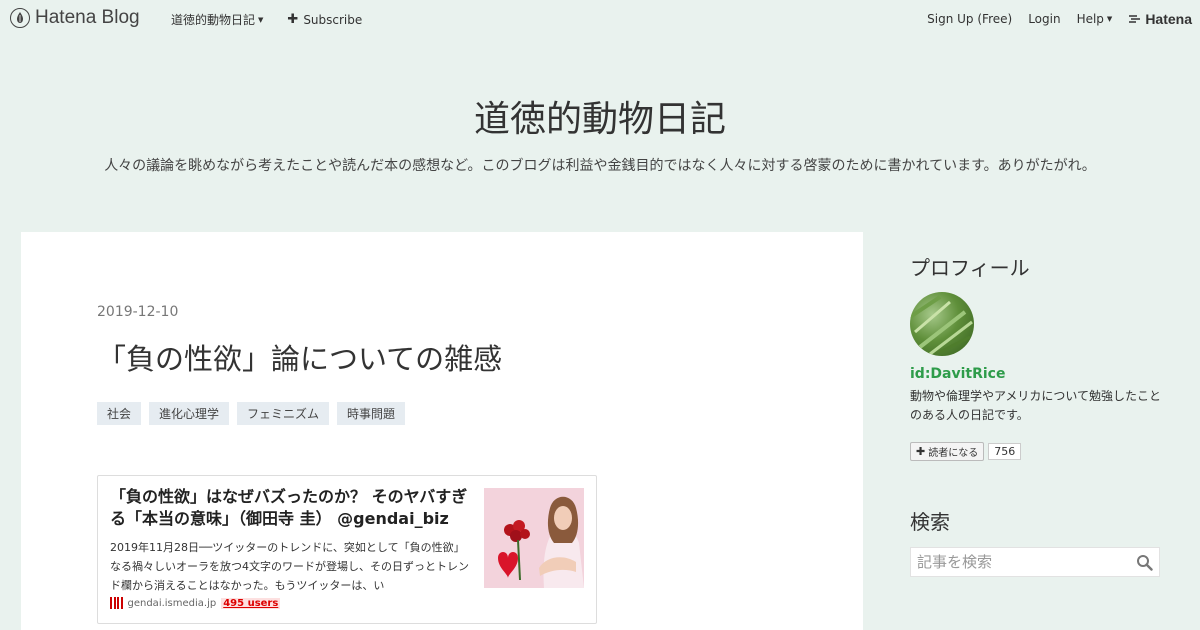  I want to click on search-icon, so click(1144, 564).